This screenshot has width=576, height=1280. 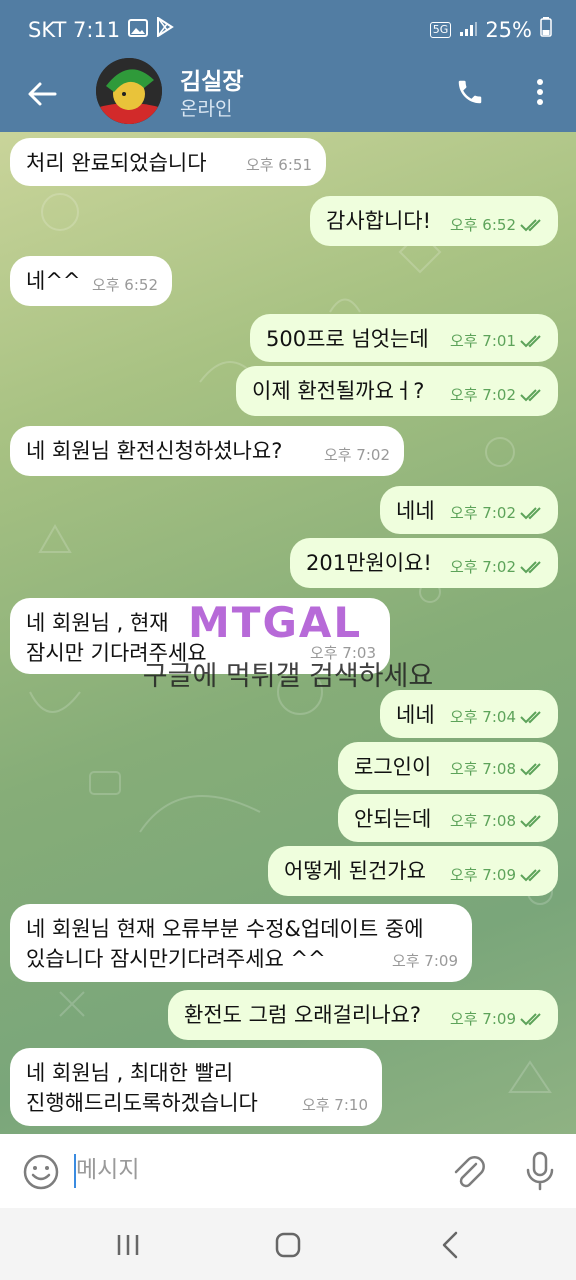 What do you see at coordinates (176, 959) in the screenshot?
I see `message-text-line2: 있습니다 잠시만기다려주세요 ^^` at bounding box center [176, 959].